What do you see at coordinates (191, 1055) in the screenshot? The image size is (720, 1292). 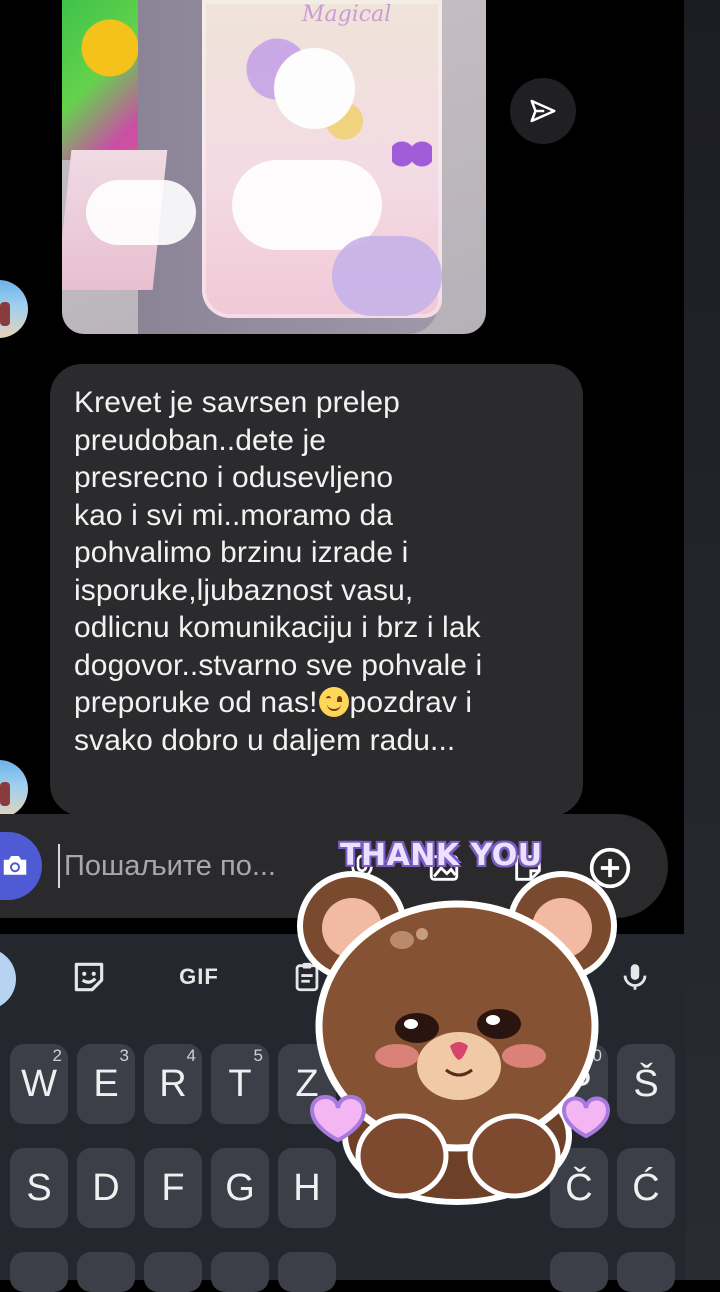 I see `key-alt: 4` at bounding box center [191, 1055].